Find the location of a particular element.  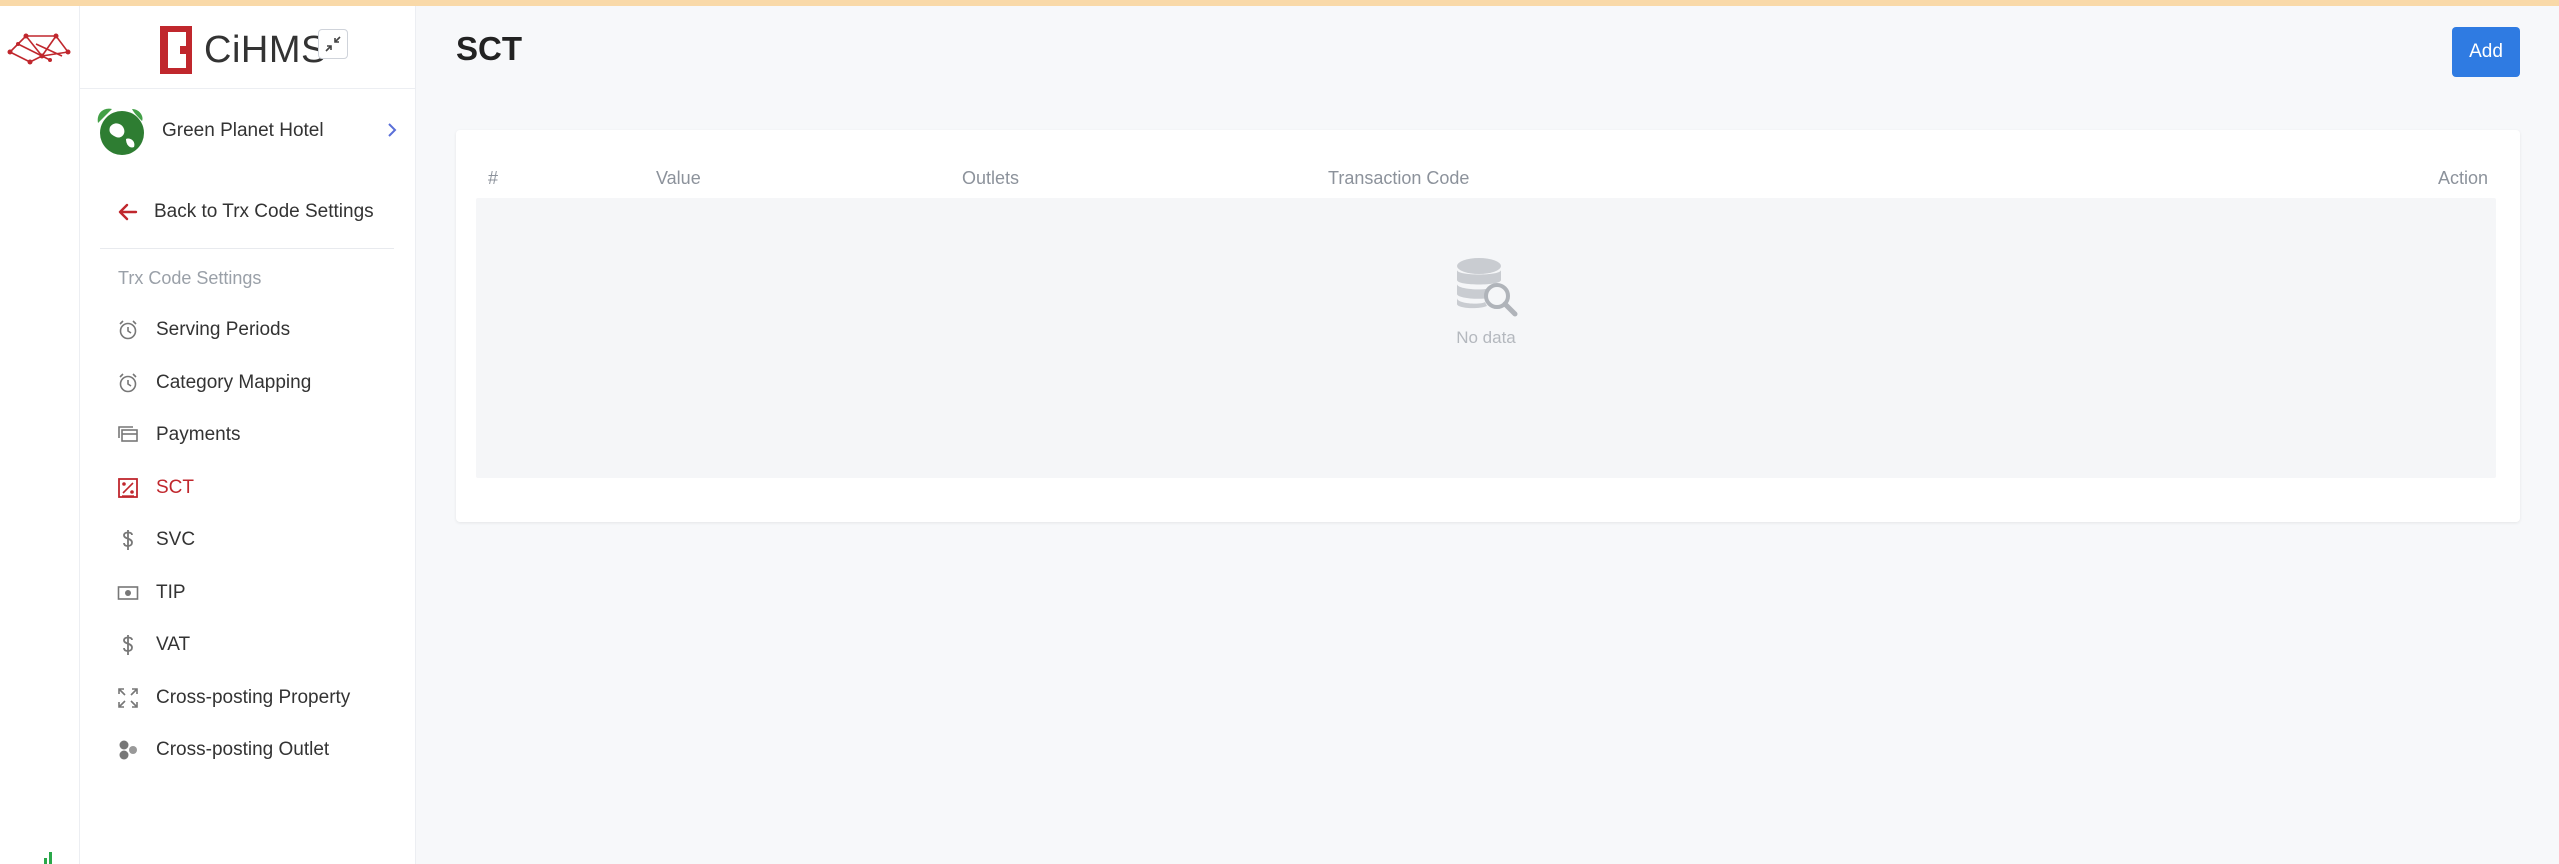

circles-icon is located at coordinates (128, 750).